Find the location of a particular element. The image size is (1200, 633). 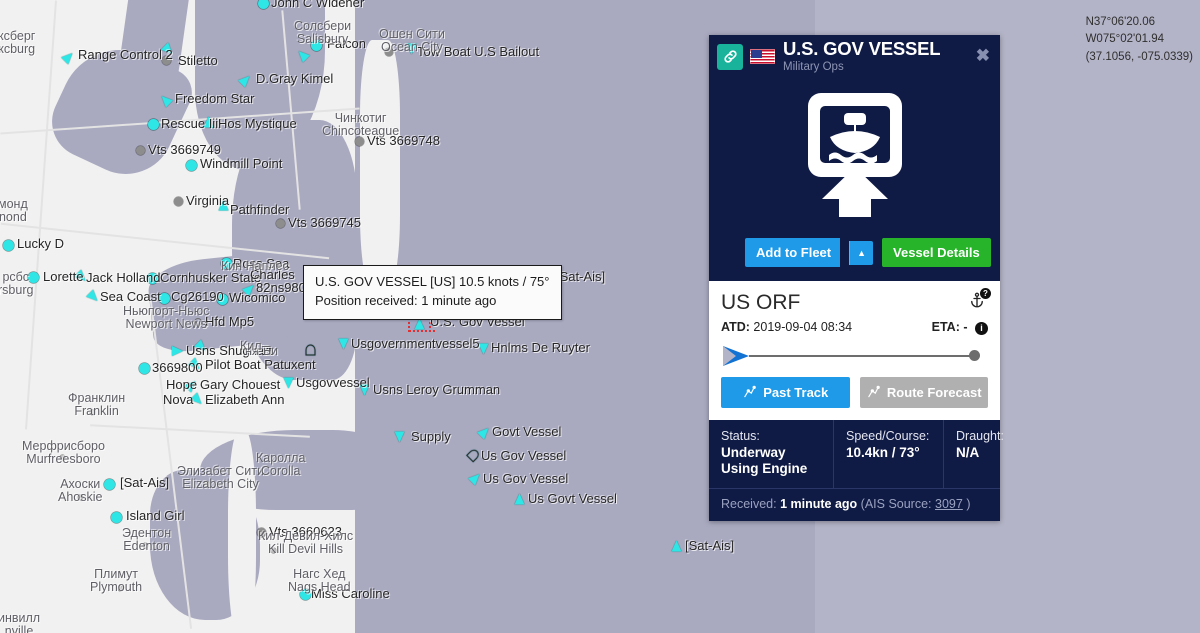

vessel-label: Nova is located at coordinates (178, 400).